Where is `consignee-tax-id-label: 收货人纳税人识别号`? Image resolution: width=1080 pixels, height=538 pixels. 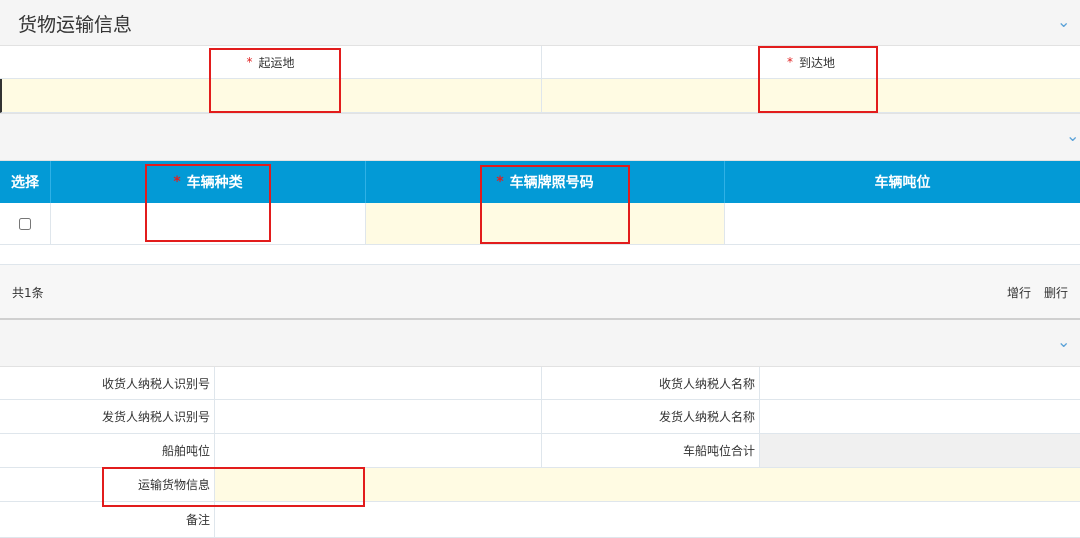
consignee-tax-id-label: 收货人纳税人识别号 is located at coordinates (107, 383).